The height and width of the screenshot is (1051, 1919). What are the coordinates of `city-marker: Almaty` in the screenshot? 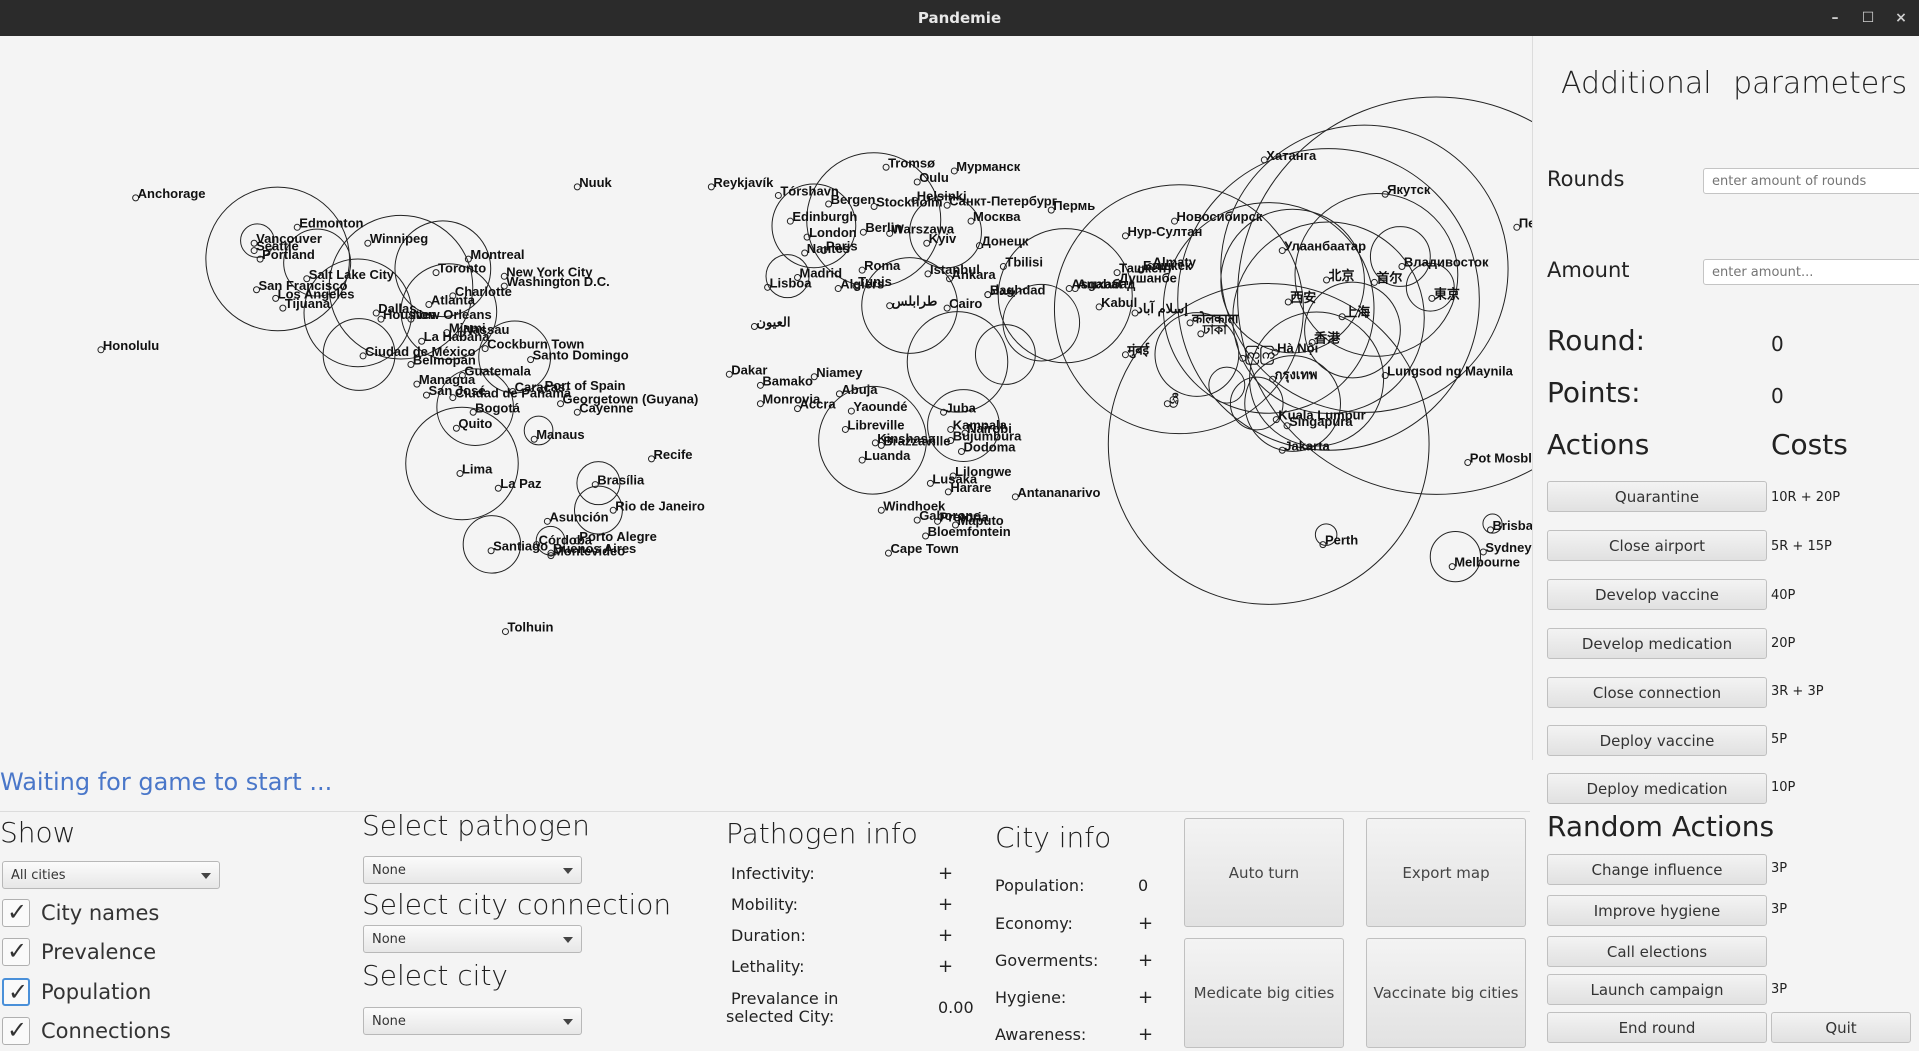 It's located at (1172, 263).